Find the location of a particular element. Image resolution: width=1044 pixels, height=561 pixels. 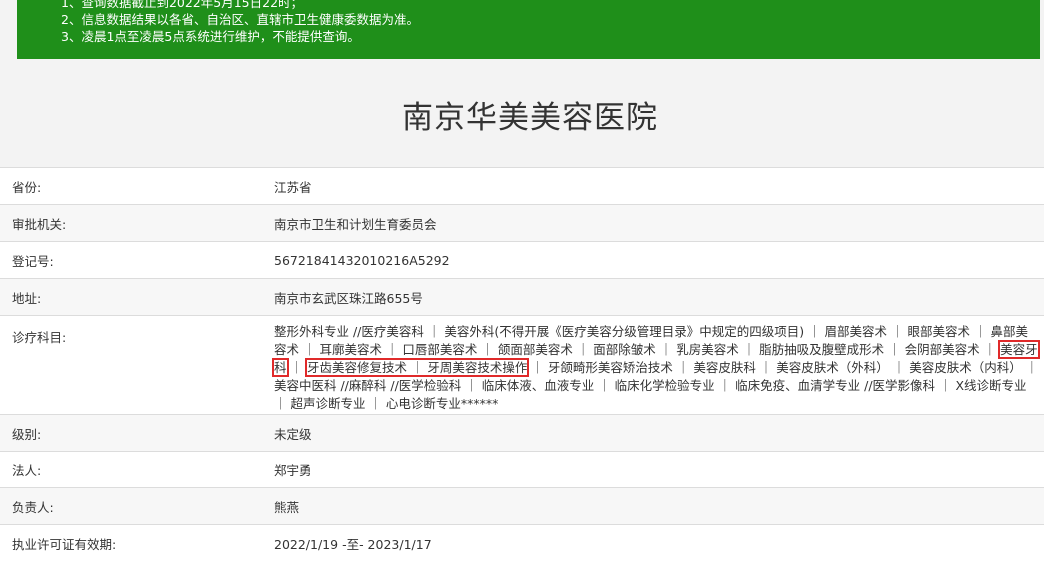

field-value: 南京市卫生和计划生育委员会 is located at coordinates (355, 224).